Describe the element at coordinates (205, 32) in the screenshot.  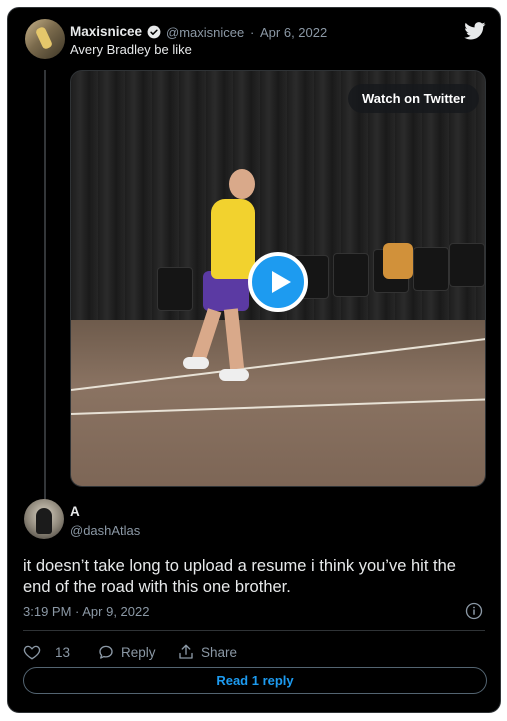
I see `author-handle: @maxisnicee` at that location.